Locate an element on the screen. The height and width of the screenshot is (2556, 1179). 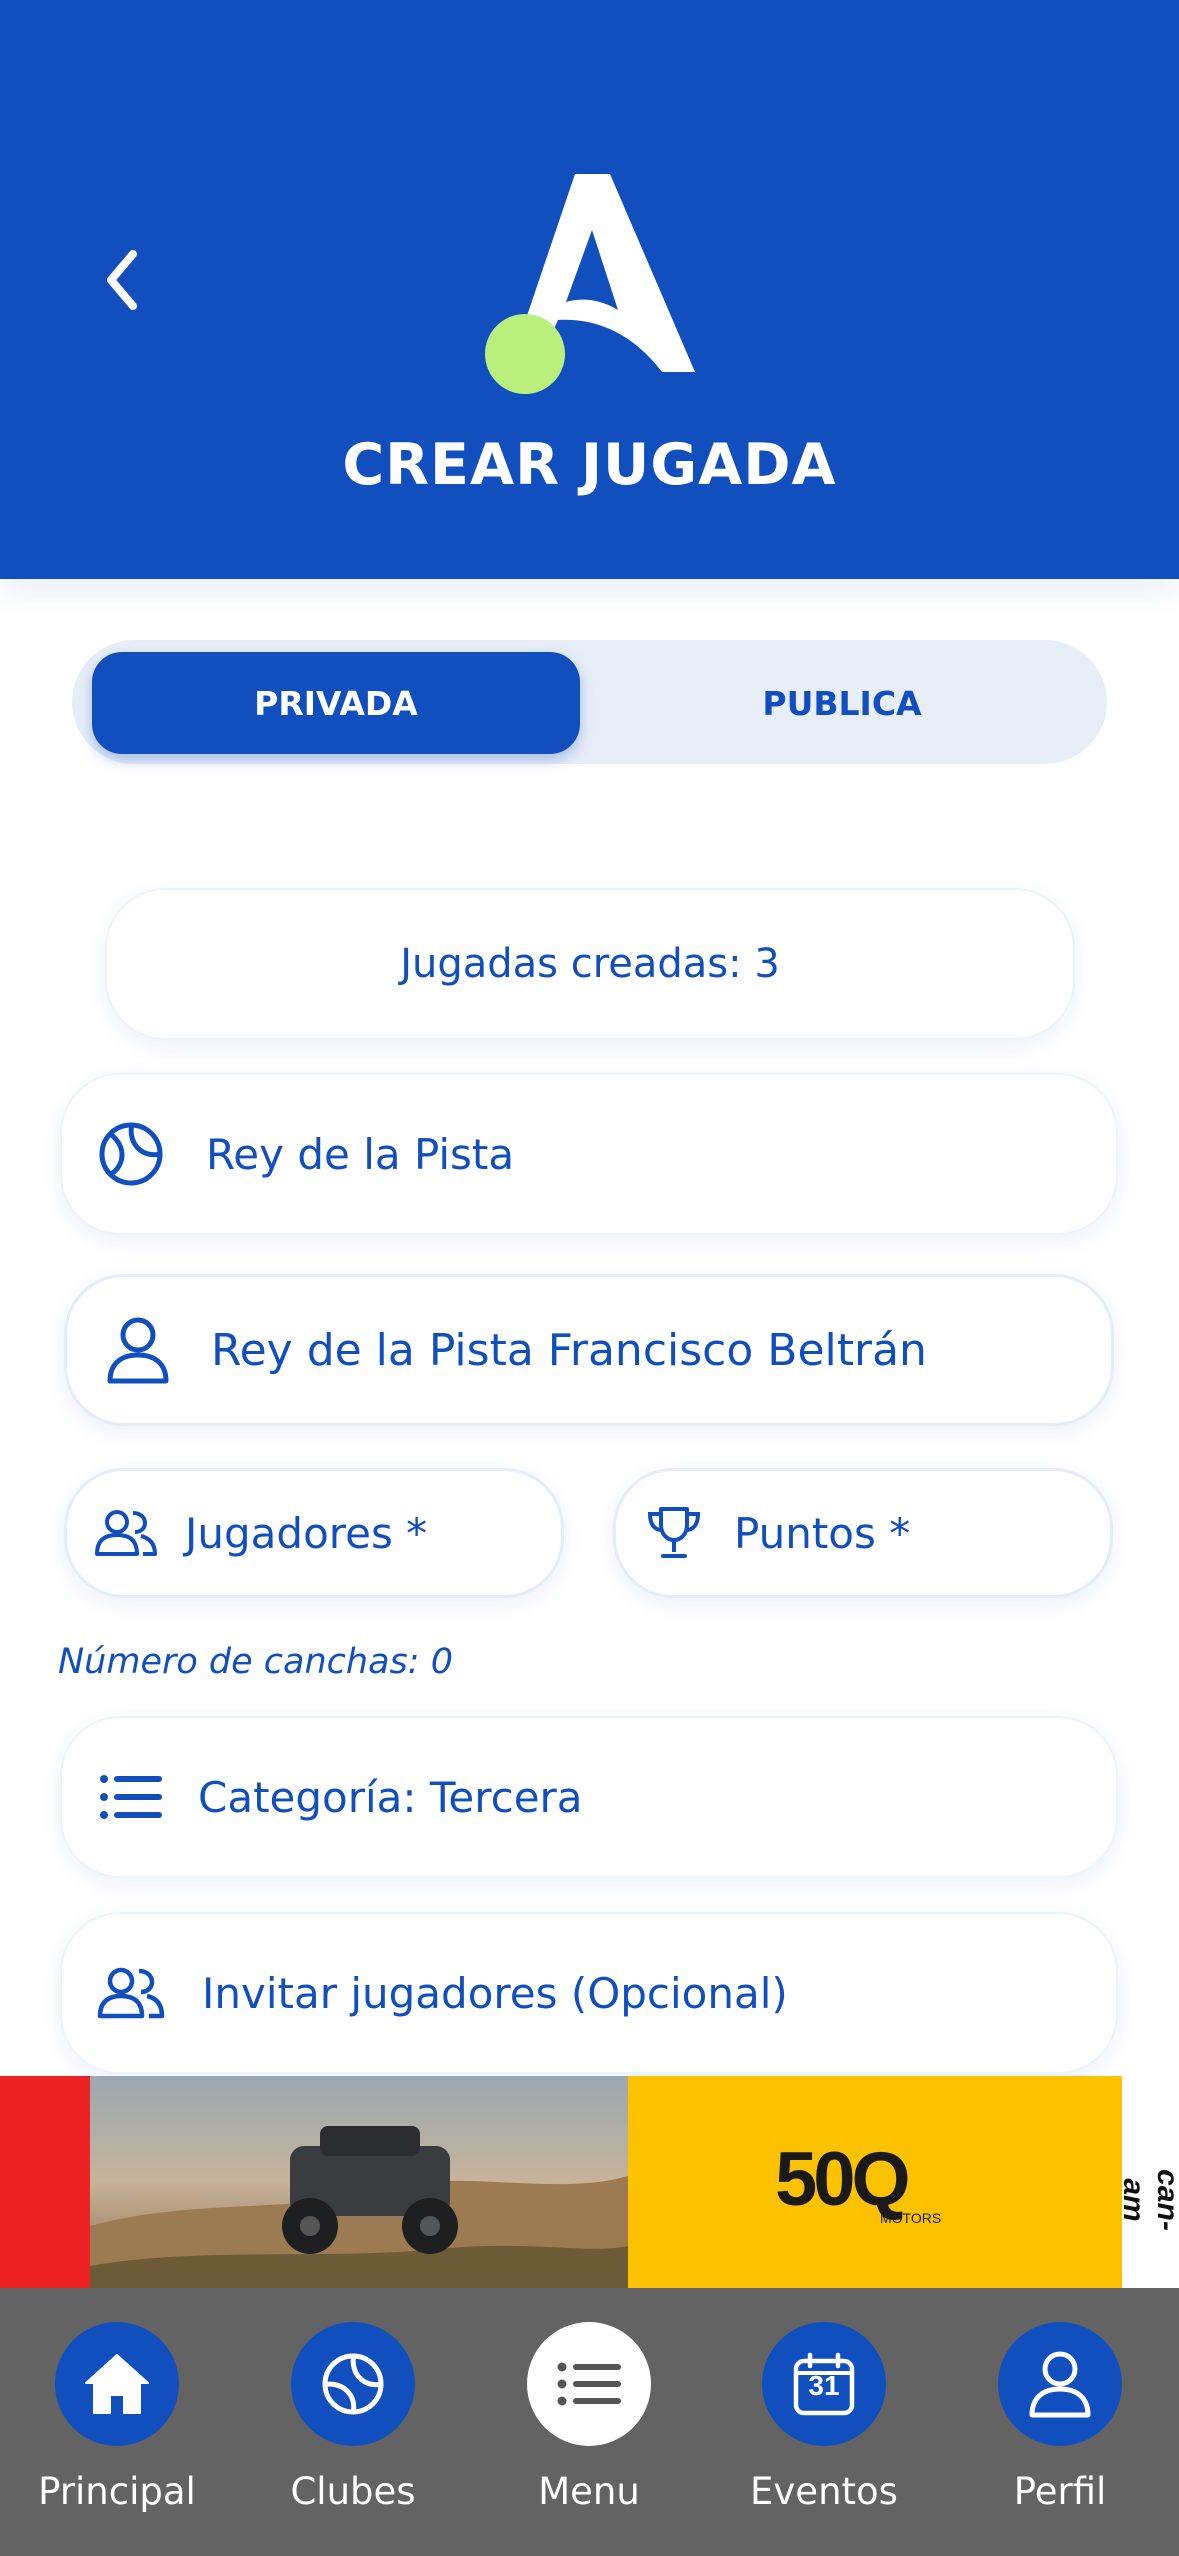
back-button is located at coordinates (125, 280).